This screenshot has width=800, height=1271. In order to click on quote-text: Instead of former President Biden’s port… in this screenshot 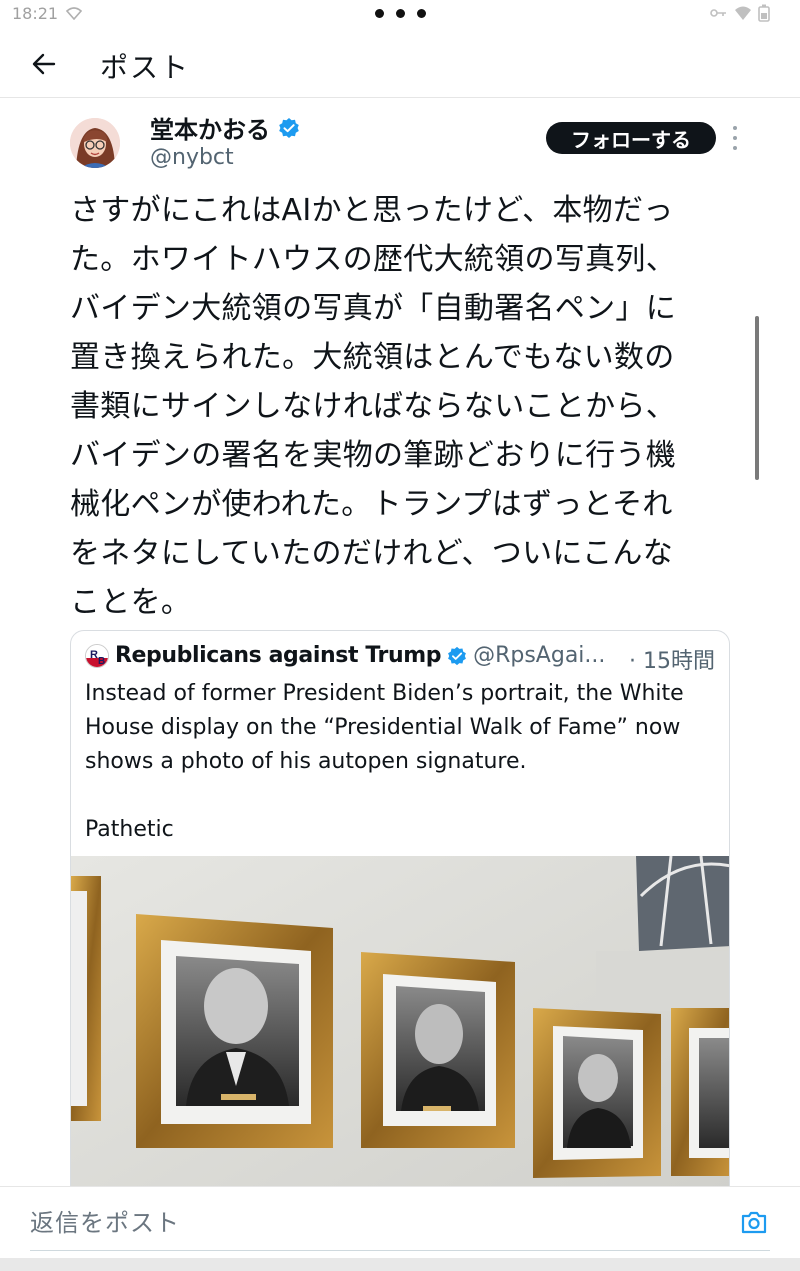, I will do `click(384, 761)`.